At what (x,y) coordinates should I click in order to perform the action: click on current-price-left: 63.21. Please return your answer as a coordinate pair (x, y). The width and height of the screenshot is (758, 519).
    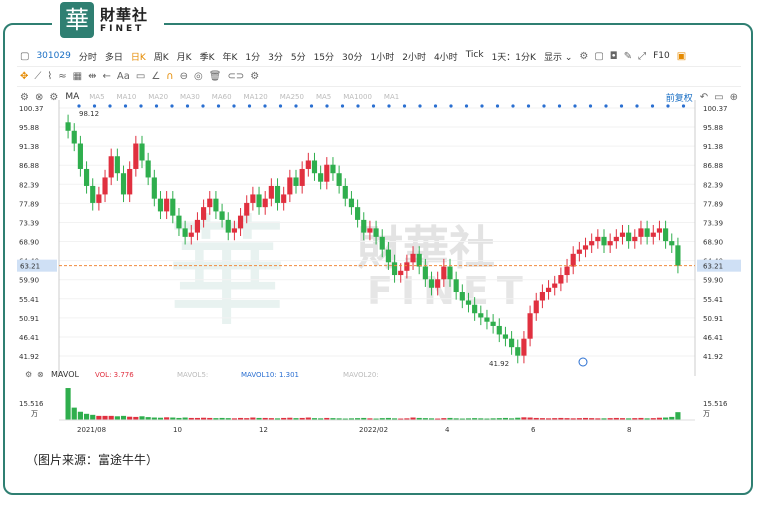
    Looking at the image, I should click on (30, 267).